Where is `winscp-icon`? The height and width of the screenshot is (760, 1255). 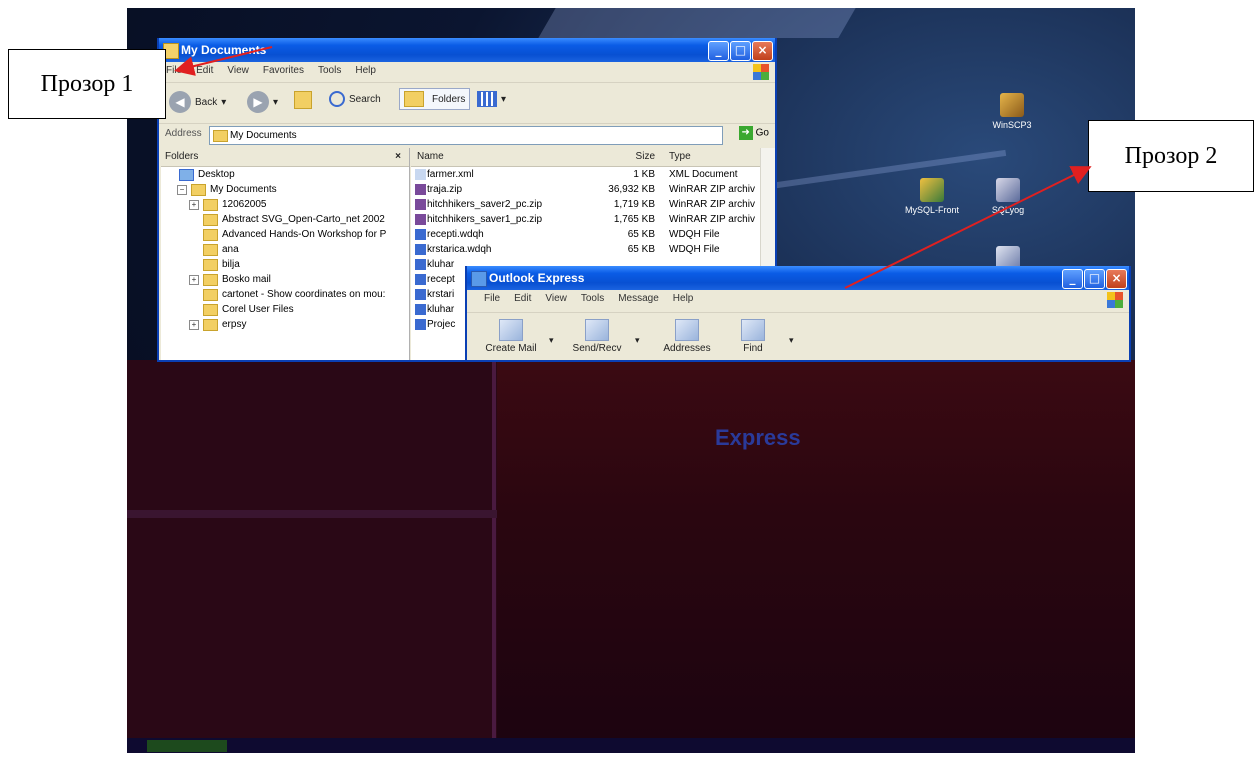
winscp-icon is located at coordinates (1012, 105).